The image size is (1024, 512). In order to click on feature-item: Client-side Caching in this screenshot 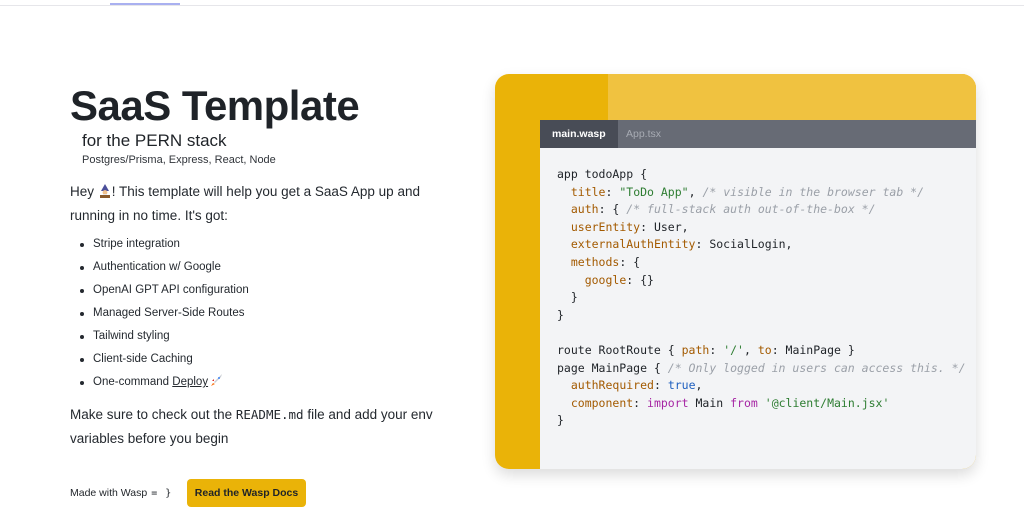, I will do `click(164, 359)`.